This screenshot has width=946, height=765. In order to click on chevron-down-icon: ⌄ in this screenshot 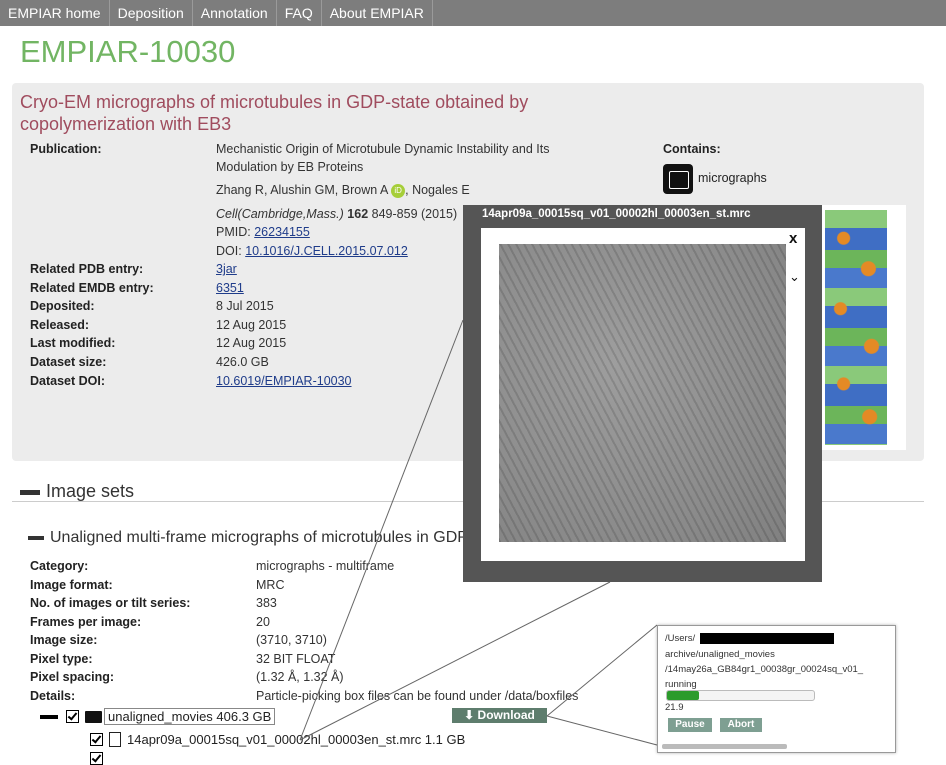, I will do `click(794, 277)`.